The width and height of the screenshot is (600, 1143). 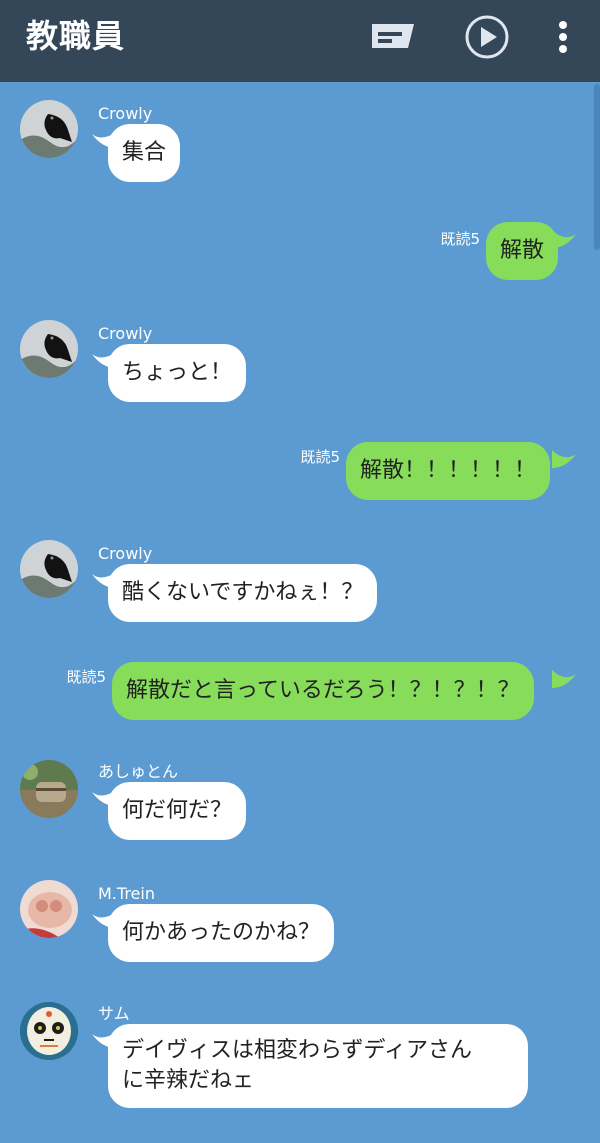 I want to click on chat-title: 教職員, so click(x=76, y=36).